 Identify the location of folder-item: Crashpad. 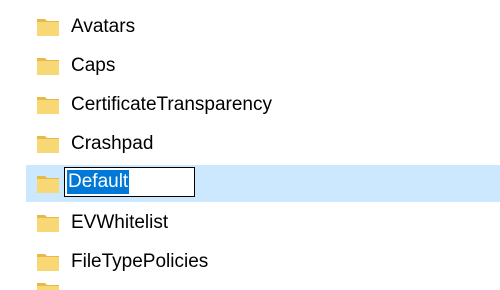
(250, 143).